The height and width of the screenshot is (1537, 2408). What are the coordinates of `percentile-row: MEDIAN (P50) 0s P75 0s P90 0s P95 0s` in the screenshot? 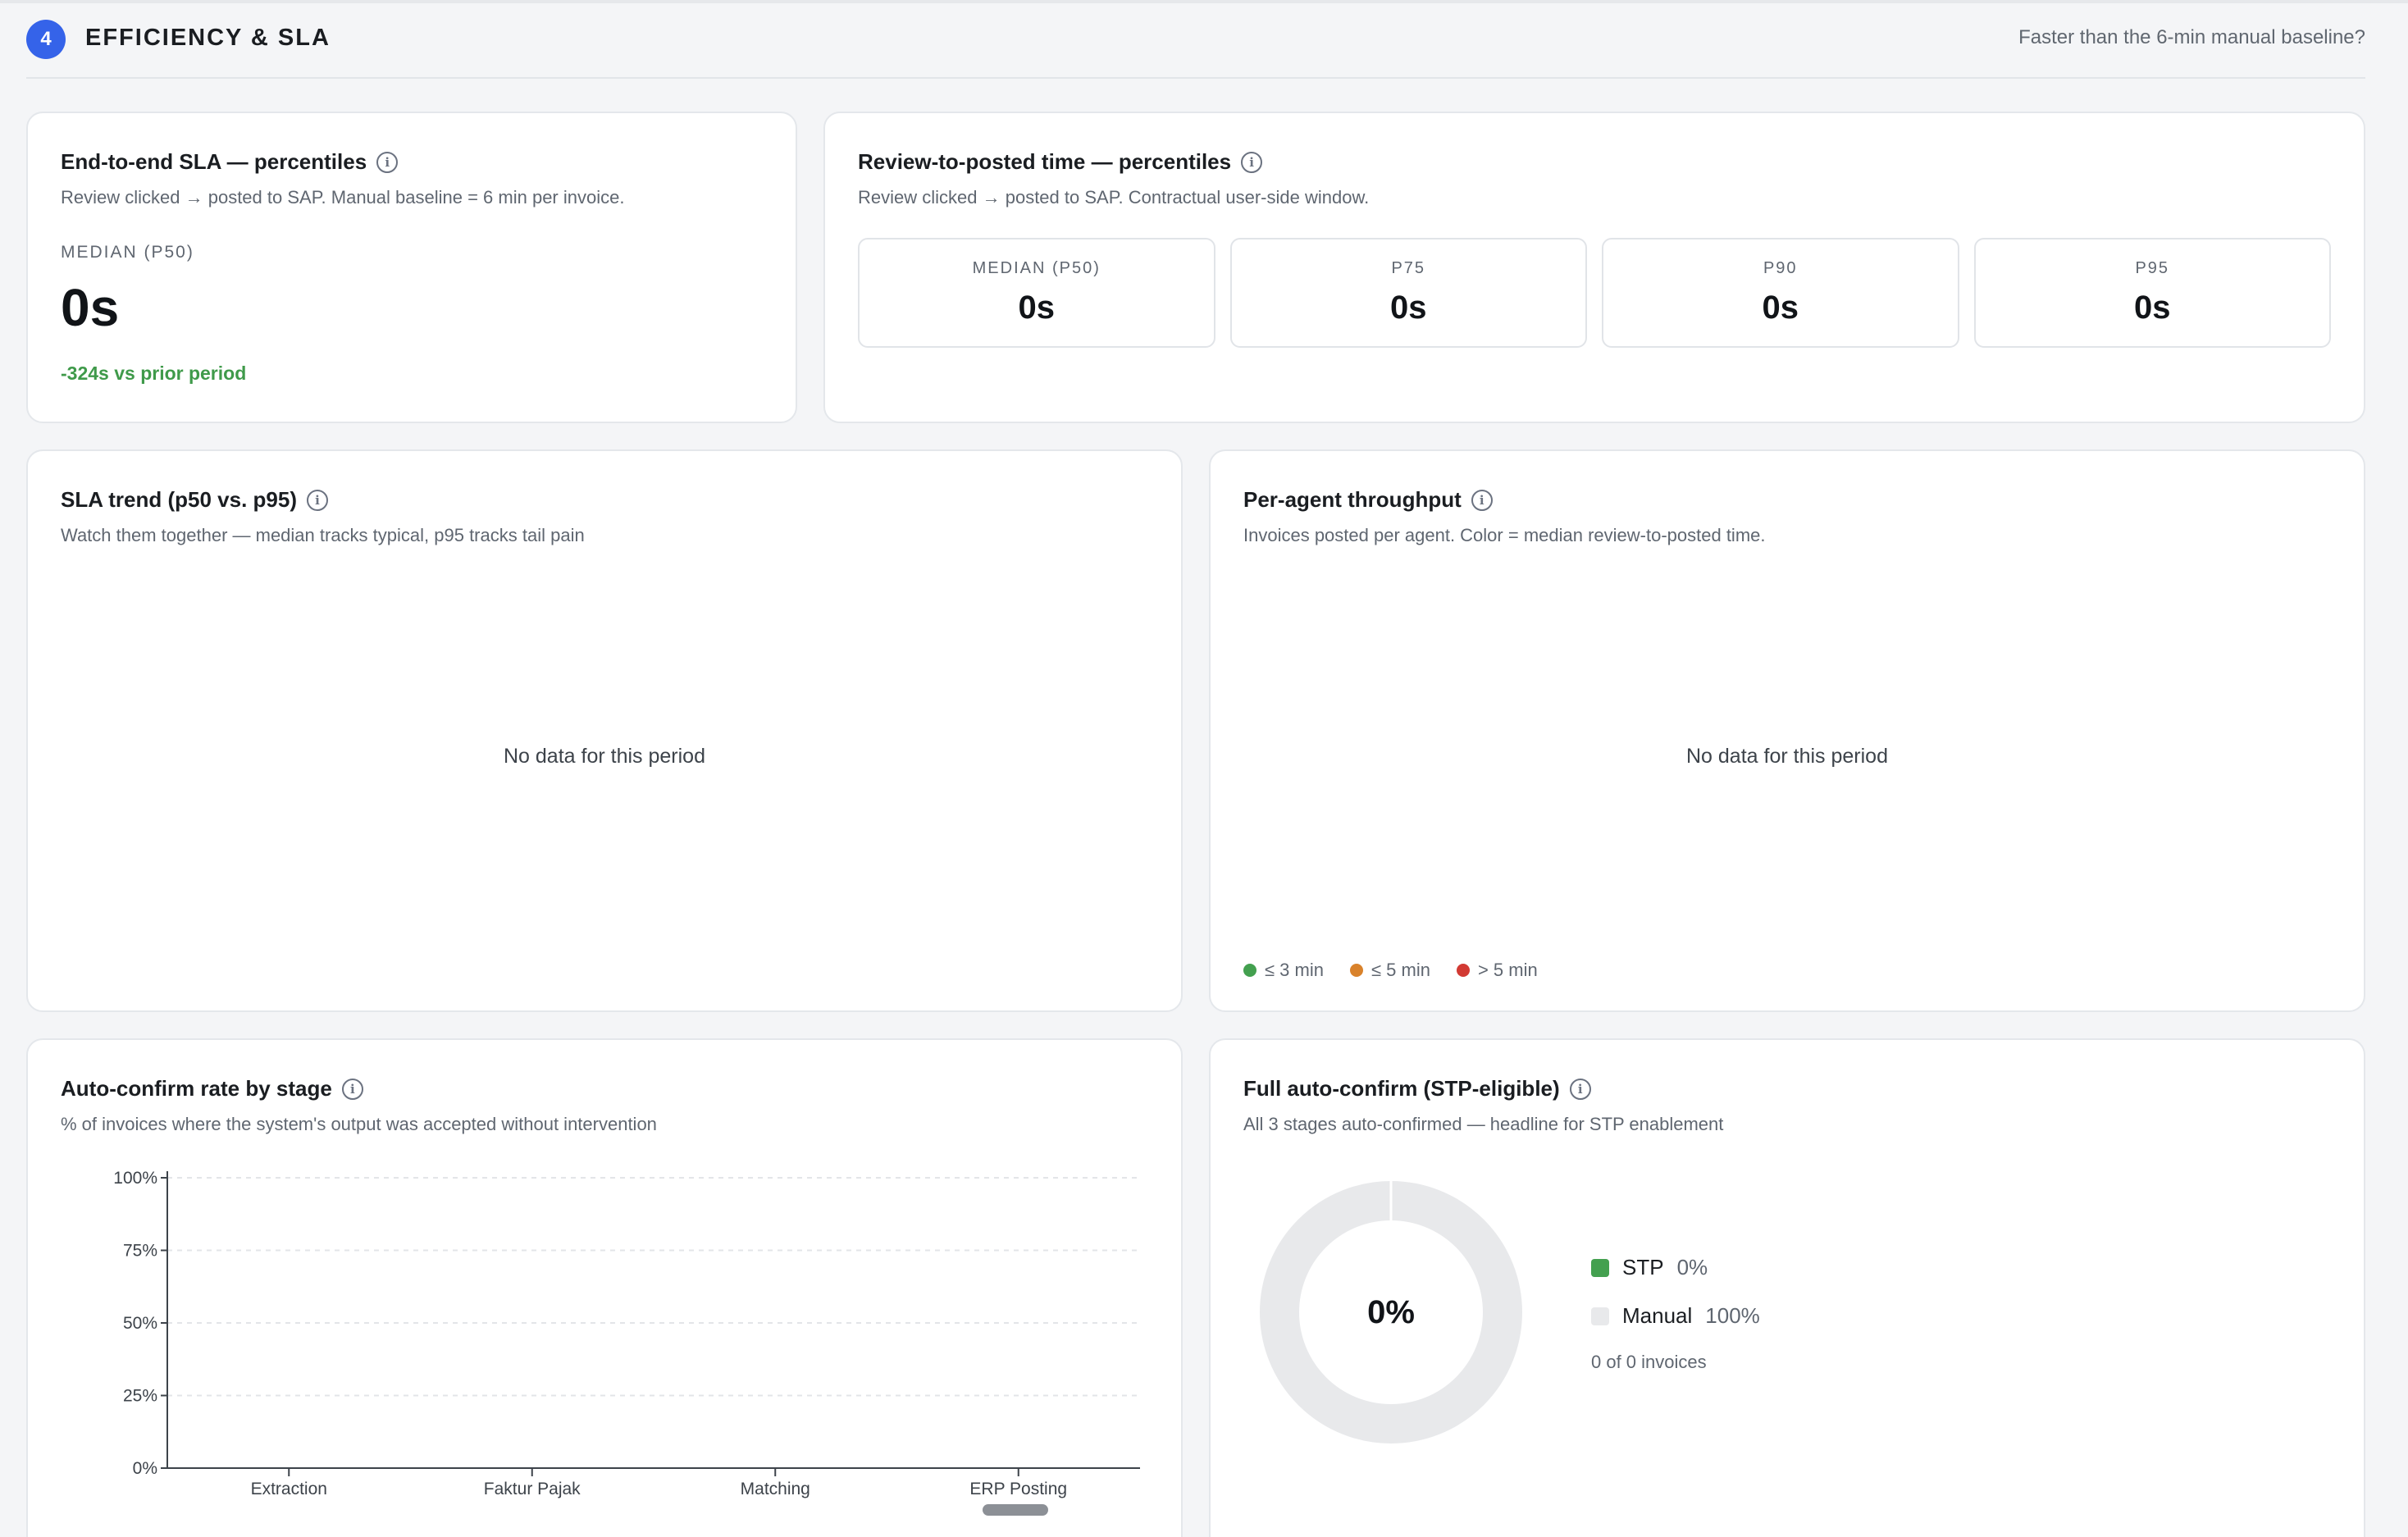 It's located at (1594, 293).